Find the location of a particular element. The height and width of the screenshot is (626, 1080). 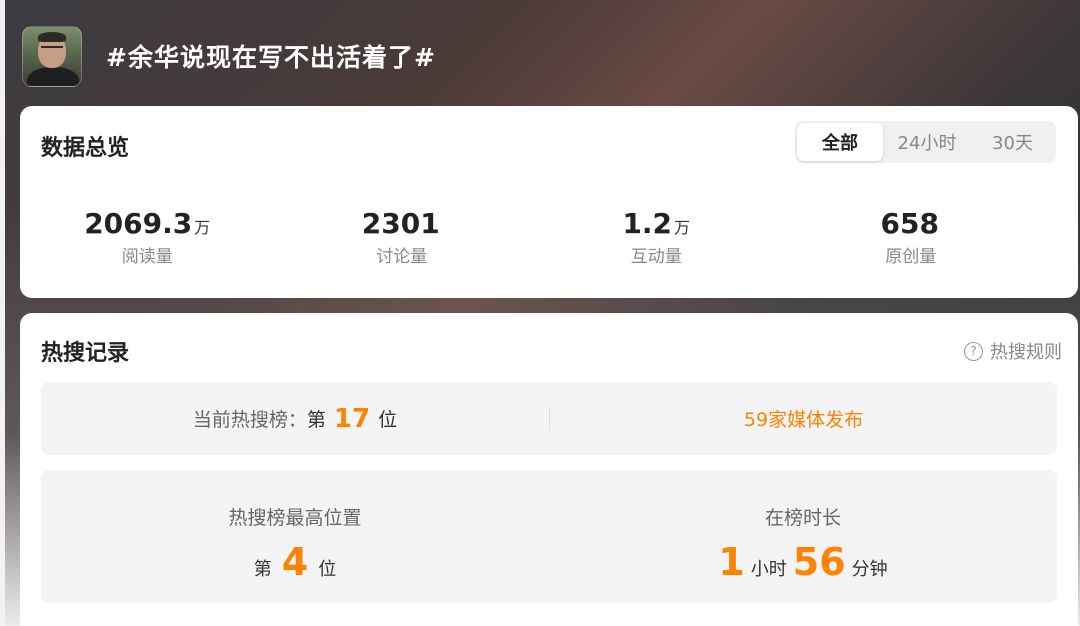

duration-on-list: 在榜时长 1 小时 56 分钟 is located at coordinates (803, 536).